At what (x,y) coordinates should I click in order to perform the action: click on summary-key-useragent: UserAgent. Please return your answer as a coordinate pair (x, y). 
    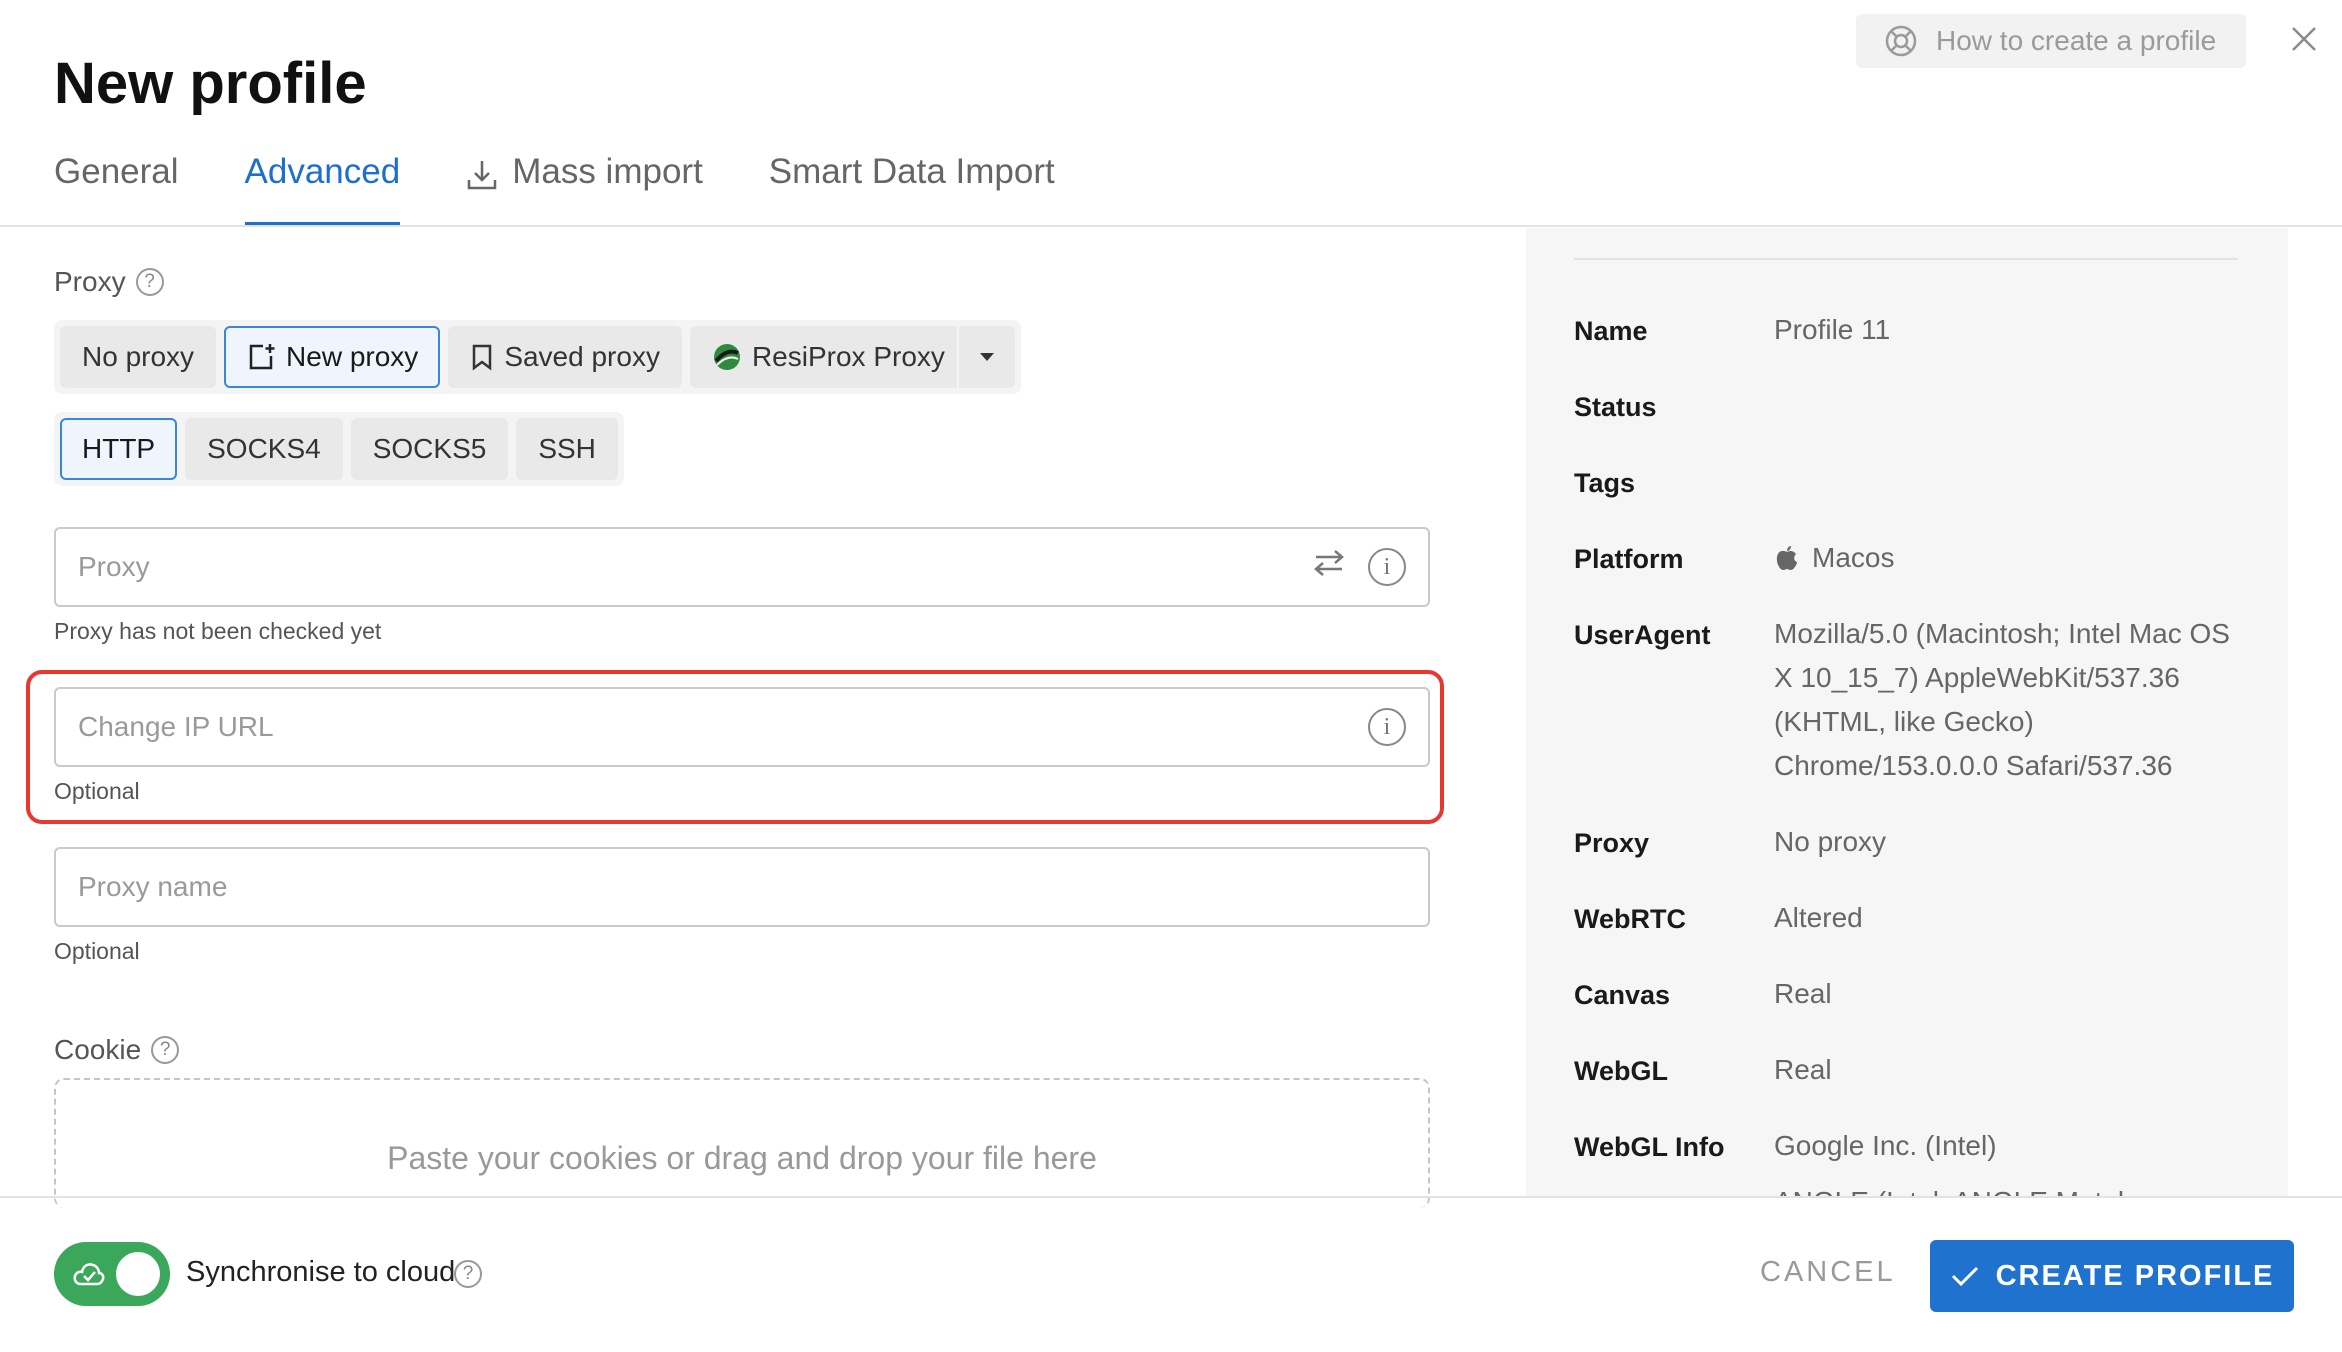
    Looking at the image, I should click on (1642, 635).